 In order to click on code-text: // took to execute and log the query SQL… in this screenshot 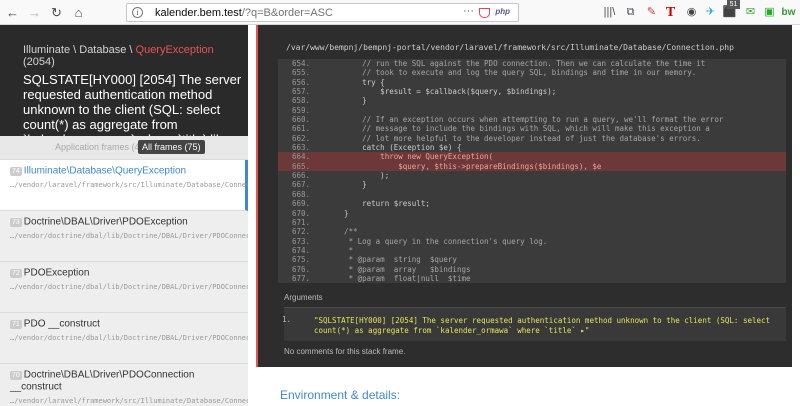, I will do `click(511, 73)`.